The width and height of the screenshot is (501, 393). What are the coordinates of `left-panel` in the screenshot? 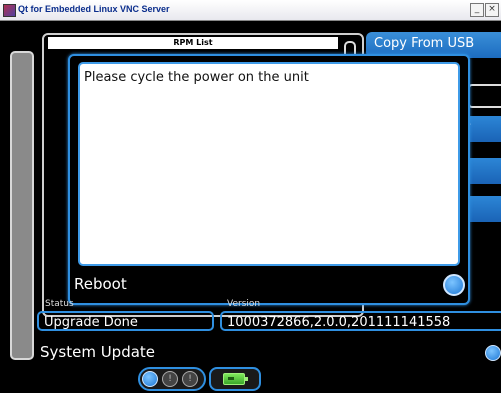 It's located at (22, 205).